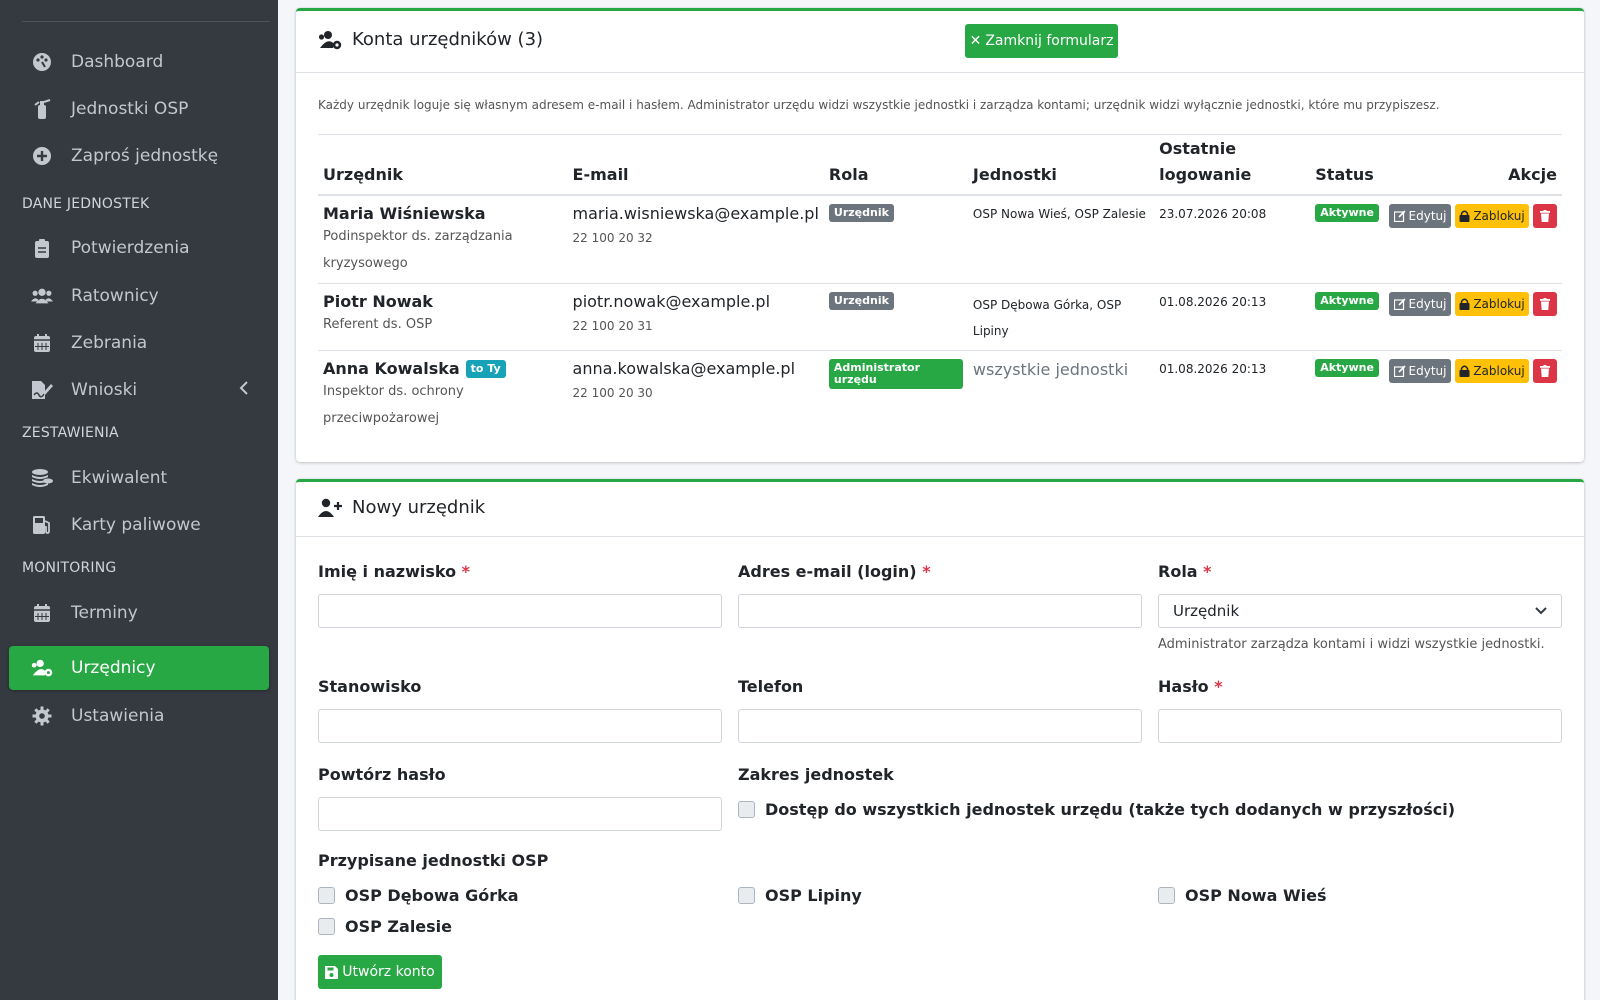 The width and height of the screenshot is (1600, 1000). I want to click on name-label: Imię i nazwisko *, so click(394, 571).